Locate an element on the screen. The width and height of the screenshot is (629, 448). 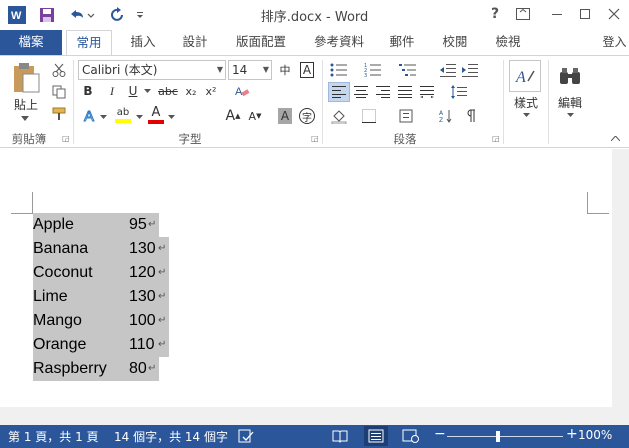
font-color-swatch is located at coordinates (156, 122).